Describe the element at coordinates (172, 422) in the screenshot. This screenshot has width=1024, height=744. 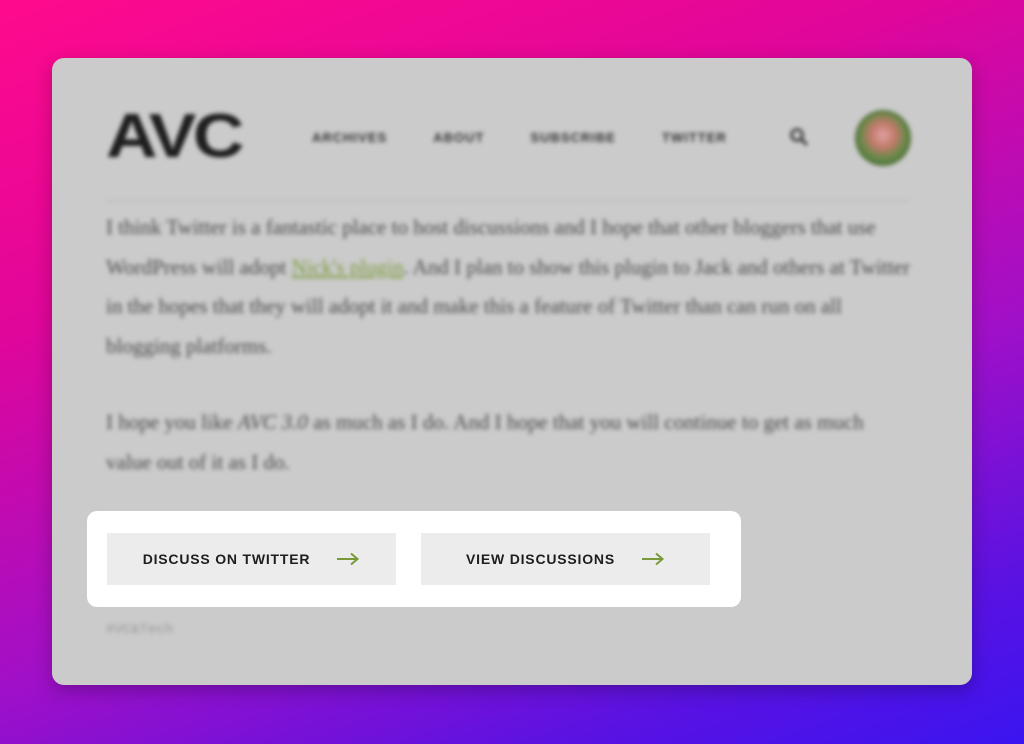
I see `paragraph-text: I hope you like` at that location.